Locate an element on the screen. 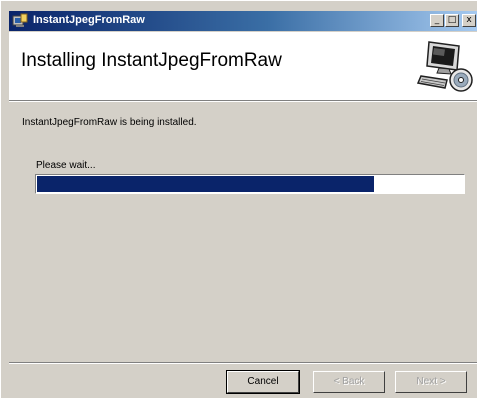 The width and height of the screenshot is (477, 398). back-button: < Back is located at coordinates (349, 382).